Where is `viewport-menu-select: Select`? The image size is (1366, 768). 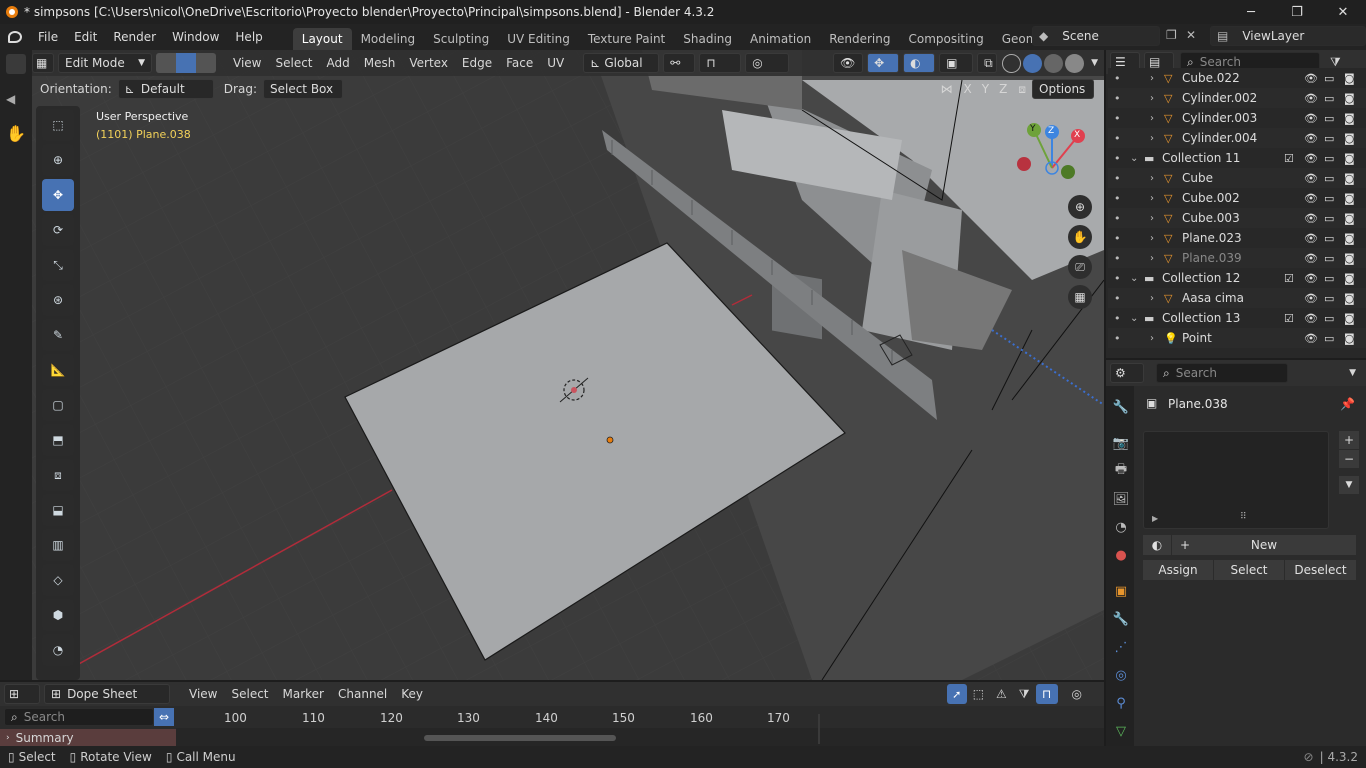 viewport-menu-select: Select is located at coordinates (293, 63).